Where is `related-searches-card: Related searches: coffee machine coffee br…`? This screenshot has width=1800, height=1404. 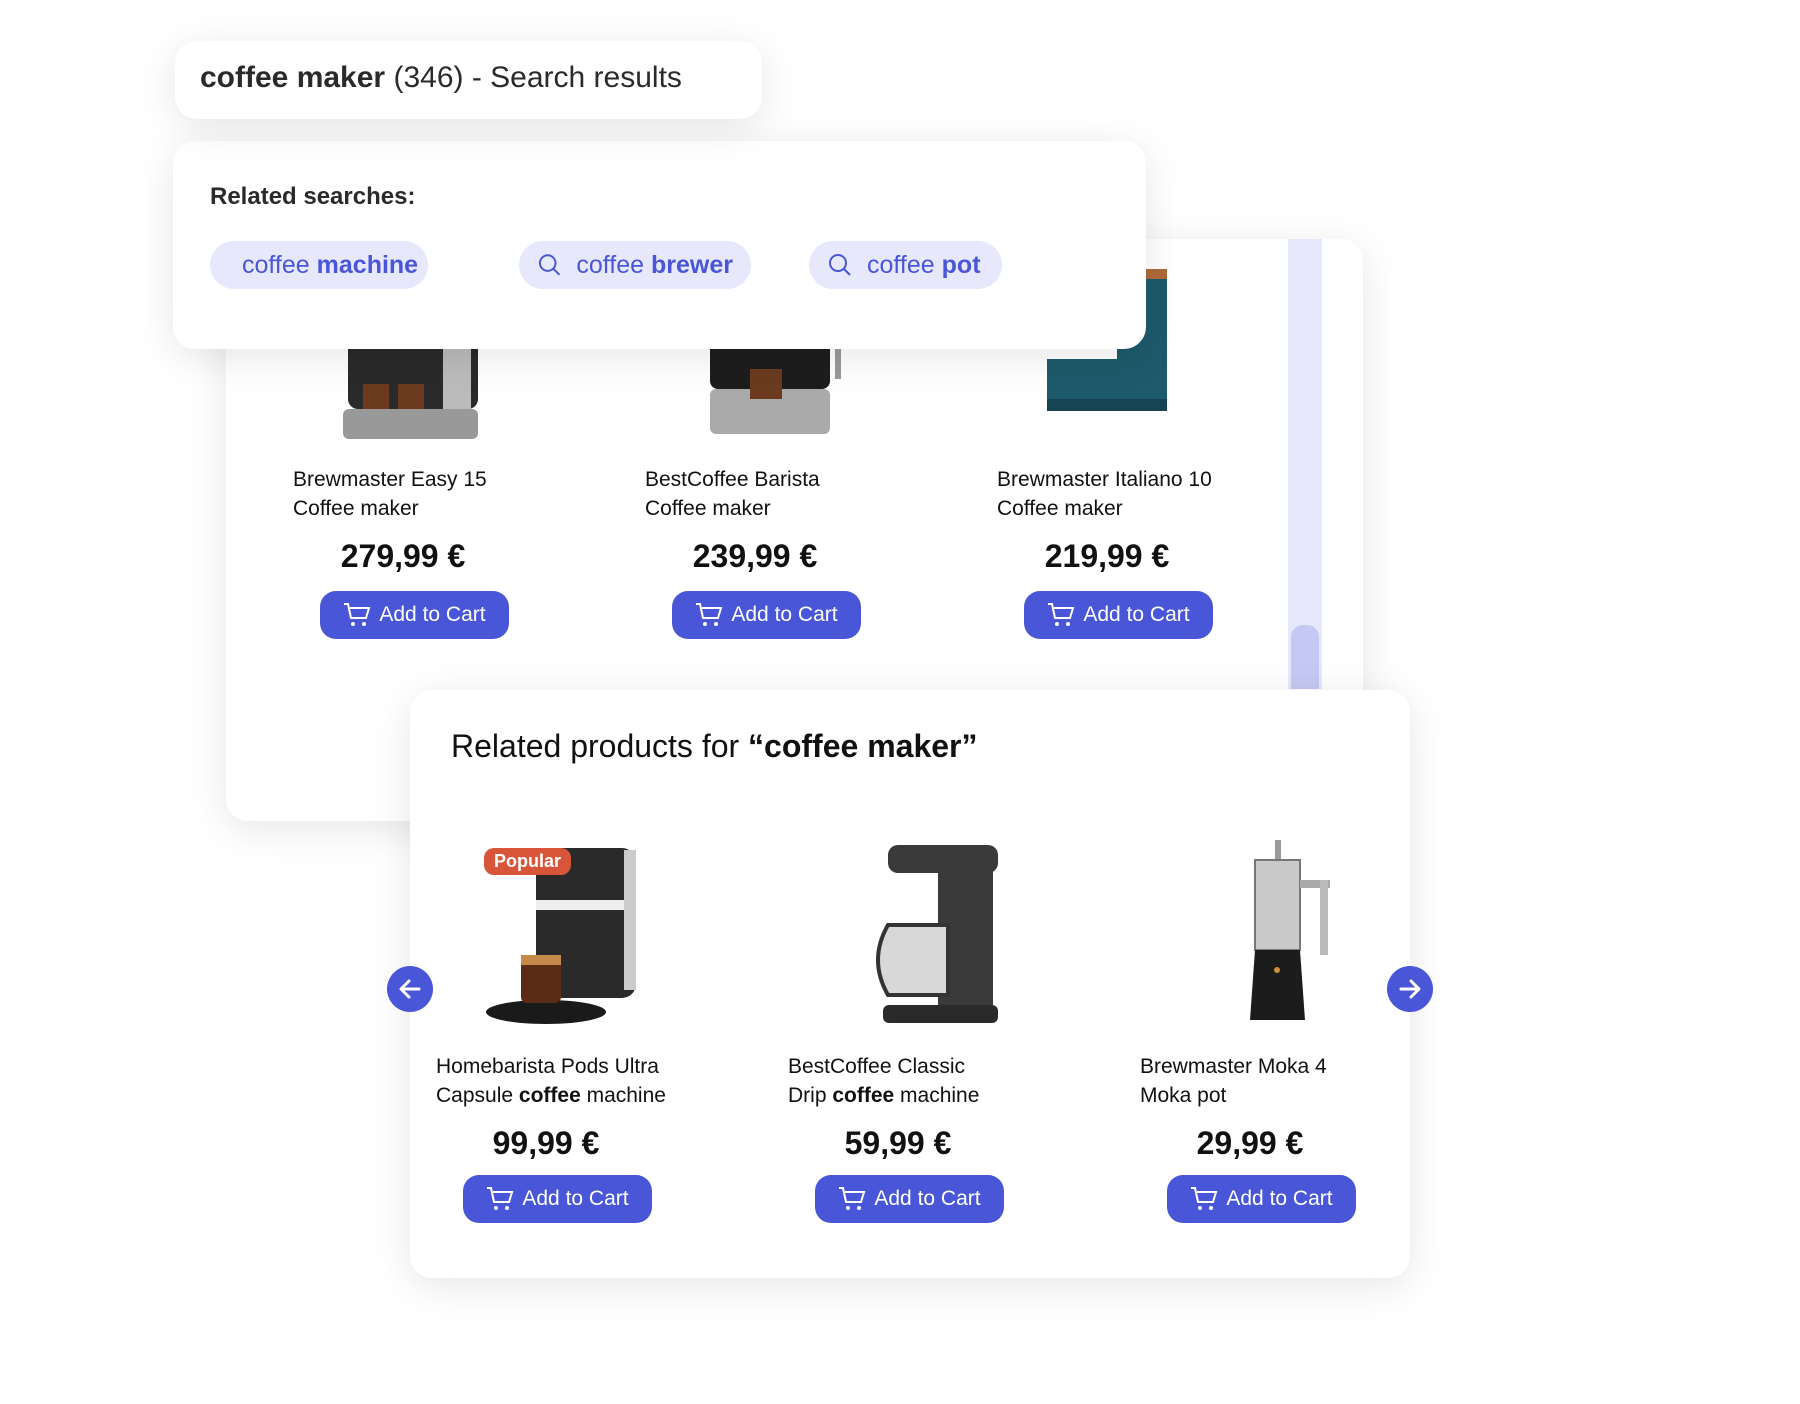
related-searches-card: Related searches: coffee machine coffee br… is located at coordinates (659, 245).